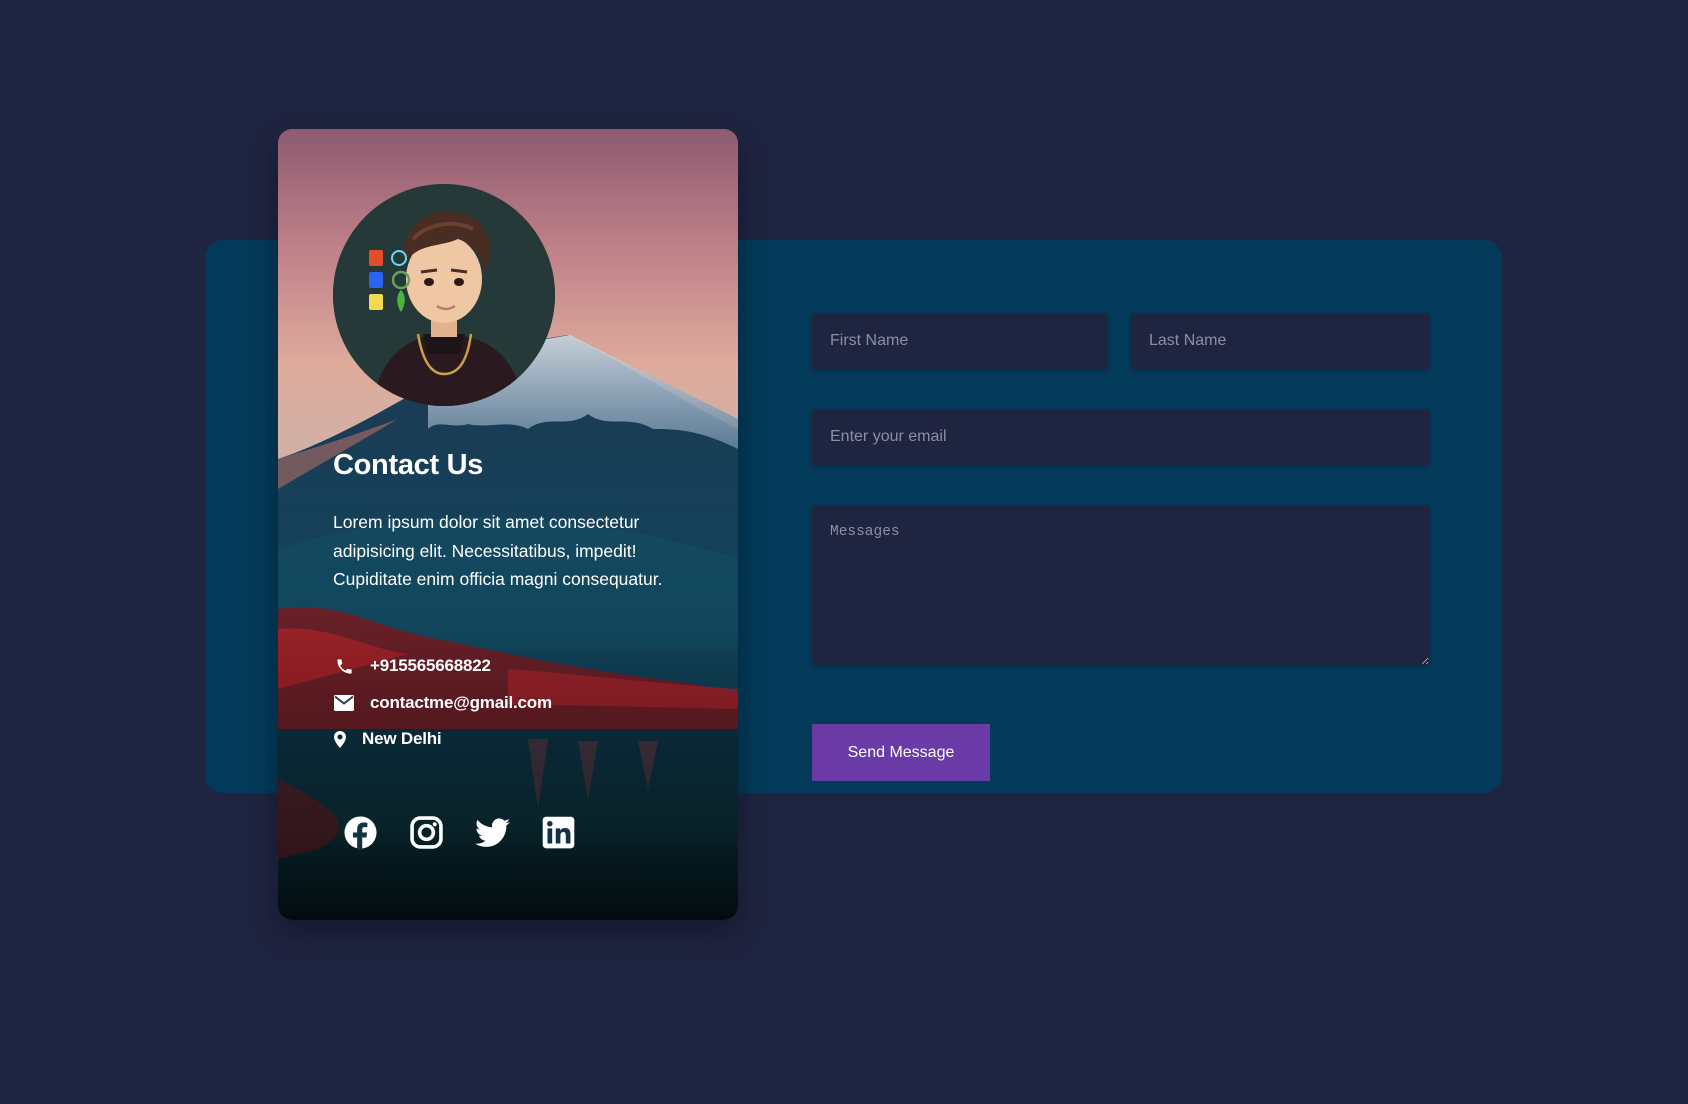 The image size is (1688, 1104). What do you see at coordinates (901, 752) in the screenshot?
I see `send-message-button: Send Message` at bounding box center [901, 752].